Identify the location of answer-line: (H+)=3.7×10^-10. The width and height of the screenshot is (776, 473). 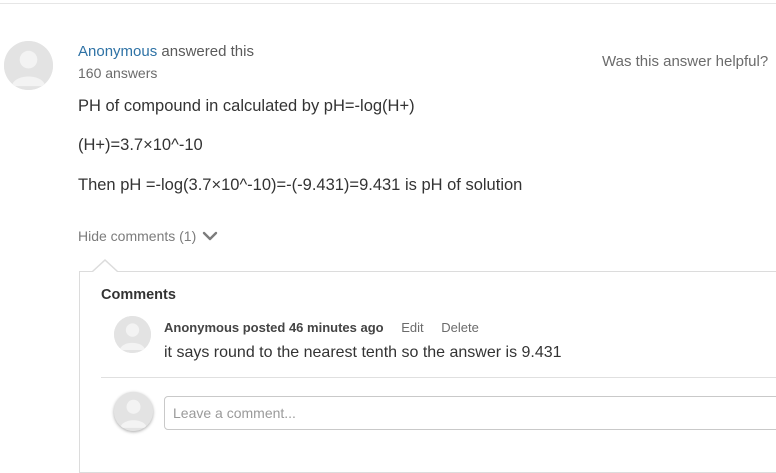
(140, 145).